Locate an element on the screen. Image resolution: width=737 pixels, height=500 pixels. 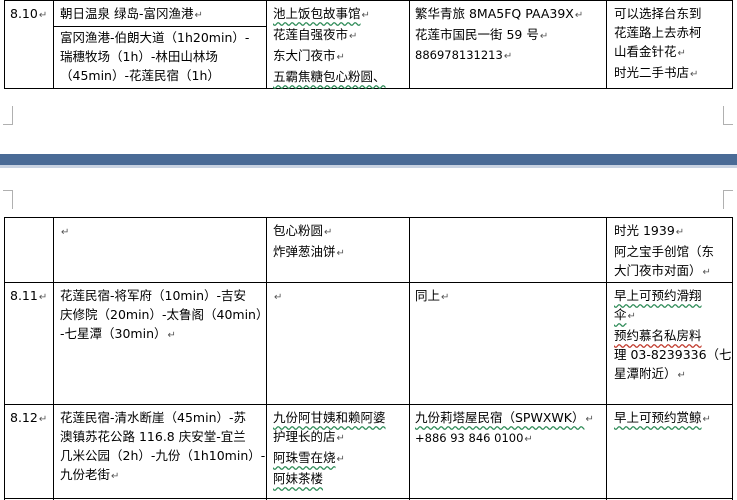
food-cell: 池上饭包故事馆↵ 花莲自强夜市↵ 东大门夜市↵ 五霸焦糖包心粉圆、 is located at coordinates (329, 45).